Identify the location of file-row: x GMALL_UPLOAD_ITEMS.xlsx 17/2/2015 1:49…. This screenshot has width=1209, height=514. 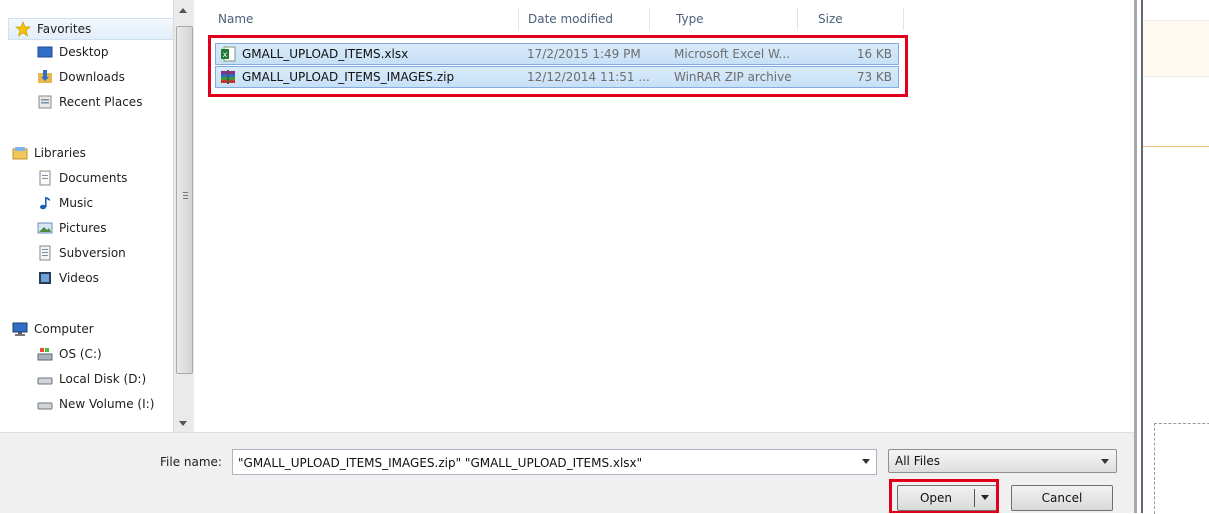
(557, 54).